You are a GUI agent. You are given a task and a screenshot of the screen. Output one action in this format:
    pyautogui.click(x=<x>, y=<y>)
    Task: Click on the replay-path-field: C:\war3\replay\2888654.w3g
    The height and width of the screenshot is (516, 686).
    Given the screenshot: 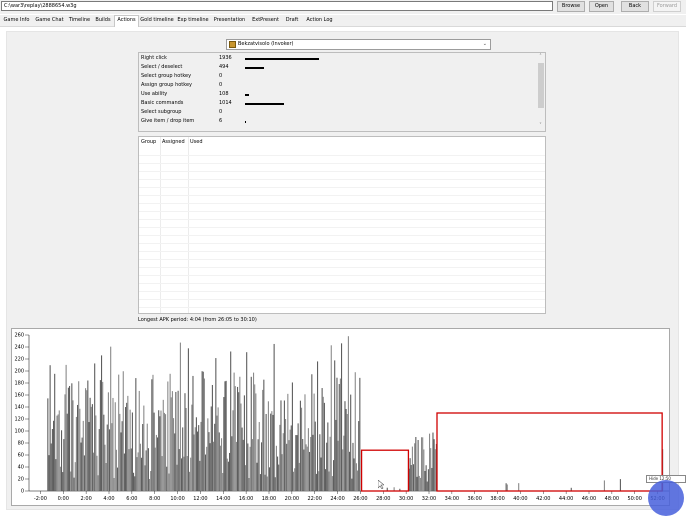 What is the action you would take?
    pyautogui.click(x=277, y=6)
    